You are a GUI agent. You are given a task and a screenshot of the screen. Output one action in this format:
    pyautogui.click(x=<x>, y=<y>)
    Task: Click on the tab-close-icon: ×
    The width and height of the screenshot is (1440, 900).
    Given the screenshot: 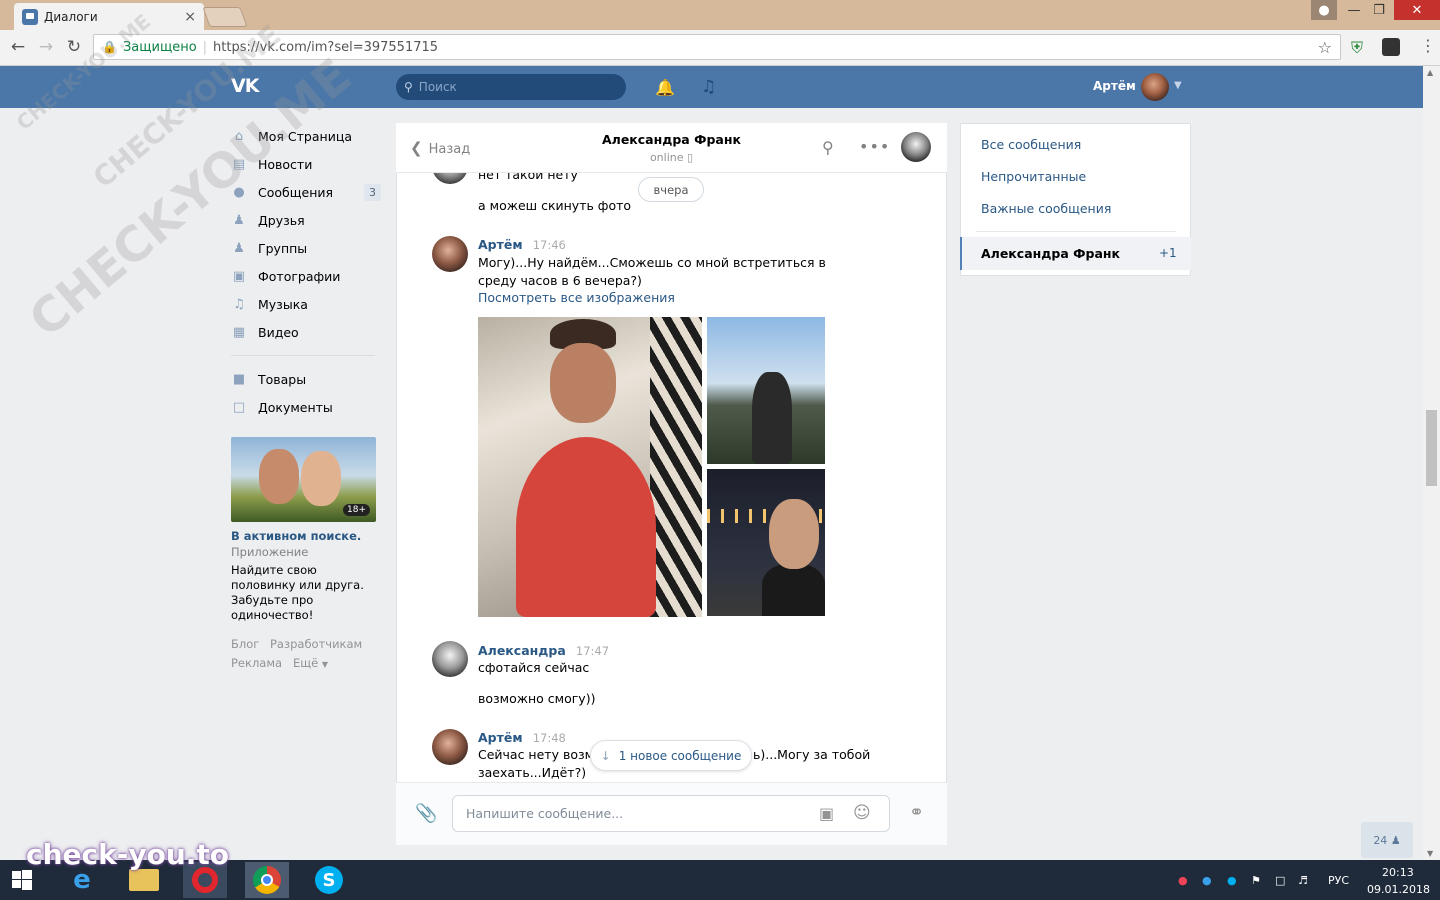 What is the action you would take?
    pyautogui.click(x=190, y=17)
    